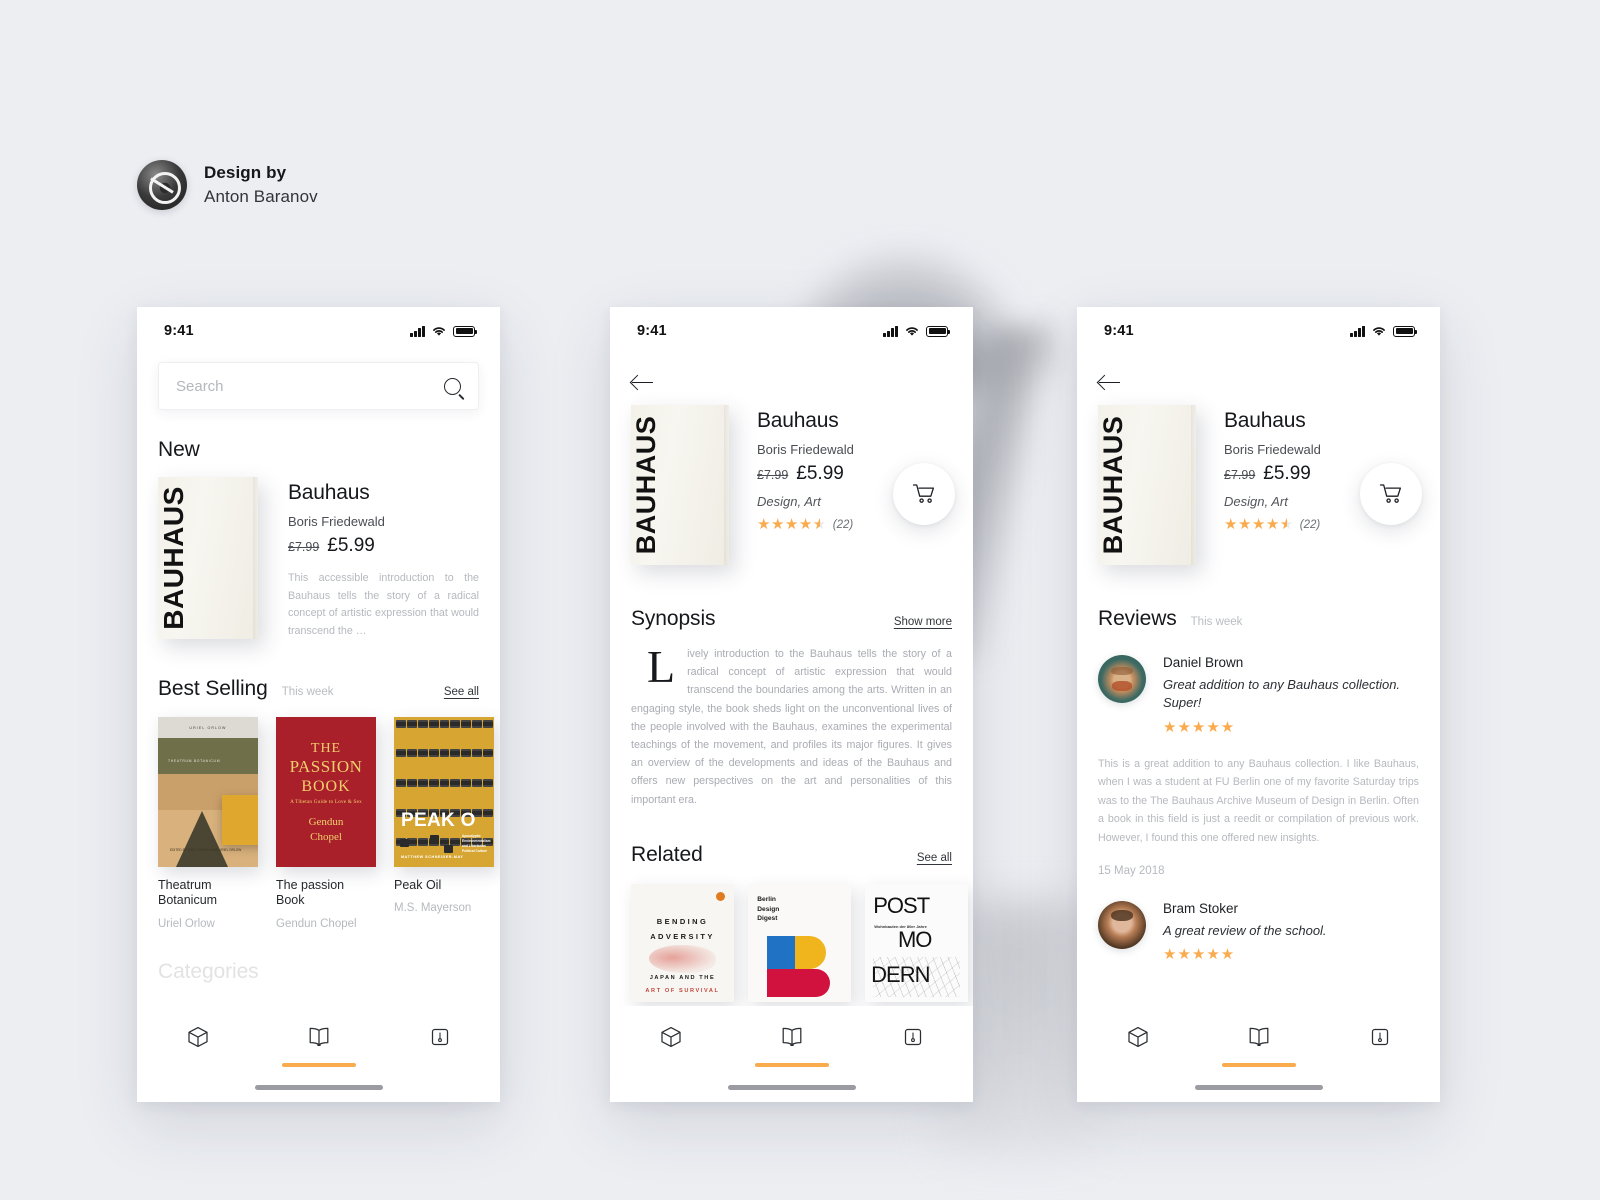 The image size is (1600, 1200). What do you see at coordinates (202, 838) in the screenshot?
I see `cover-triangle-shape` at bounding box center [202, 838].